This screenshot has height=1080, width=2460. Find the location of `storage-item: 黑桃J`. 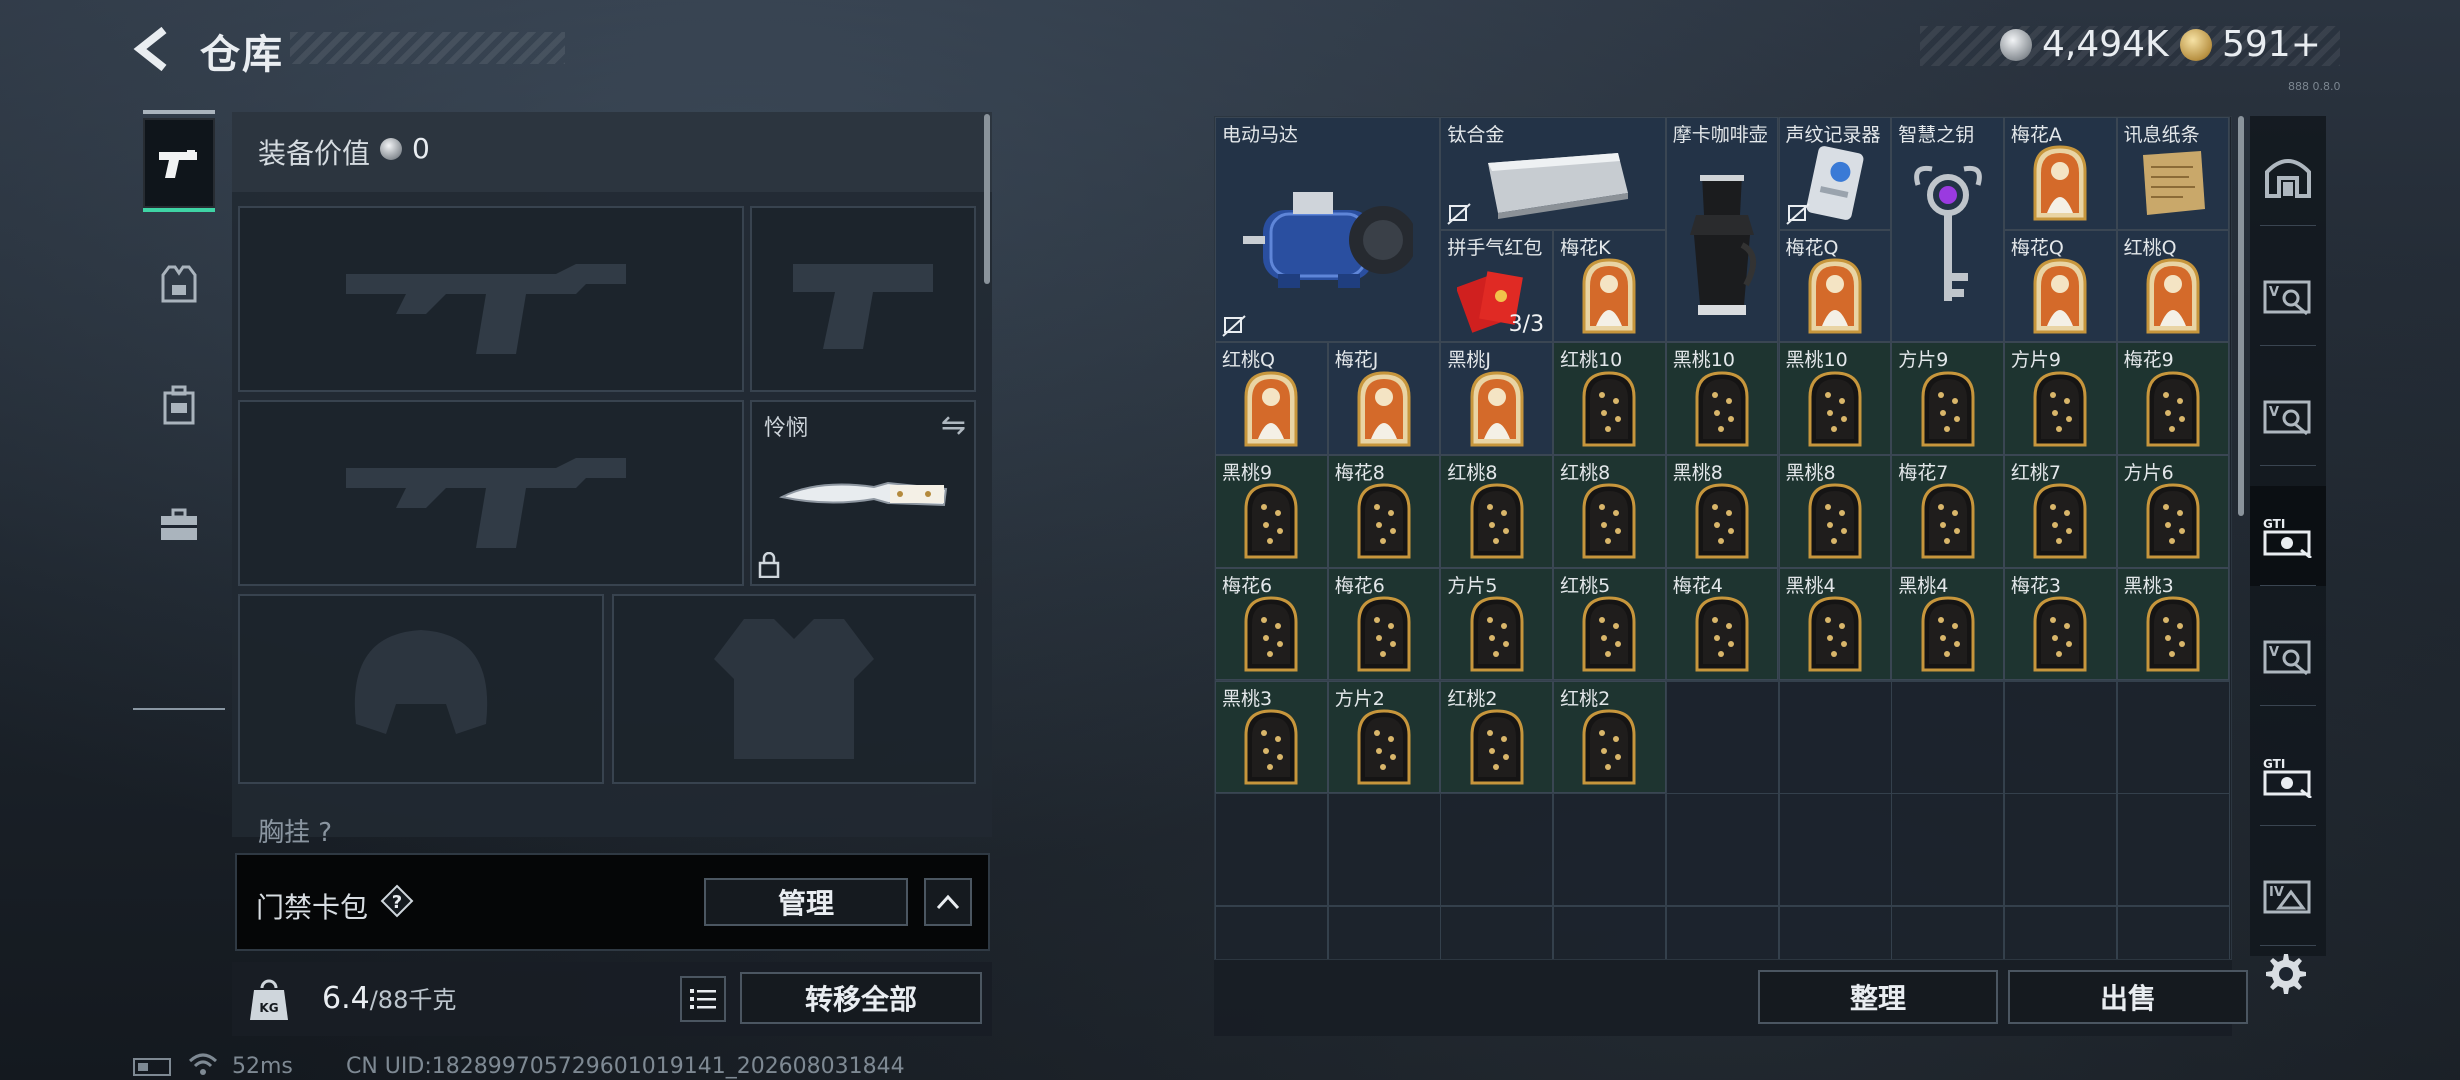

storage-item: 黑桃J is located at coordinates (1497, 399).